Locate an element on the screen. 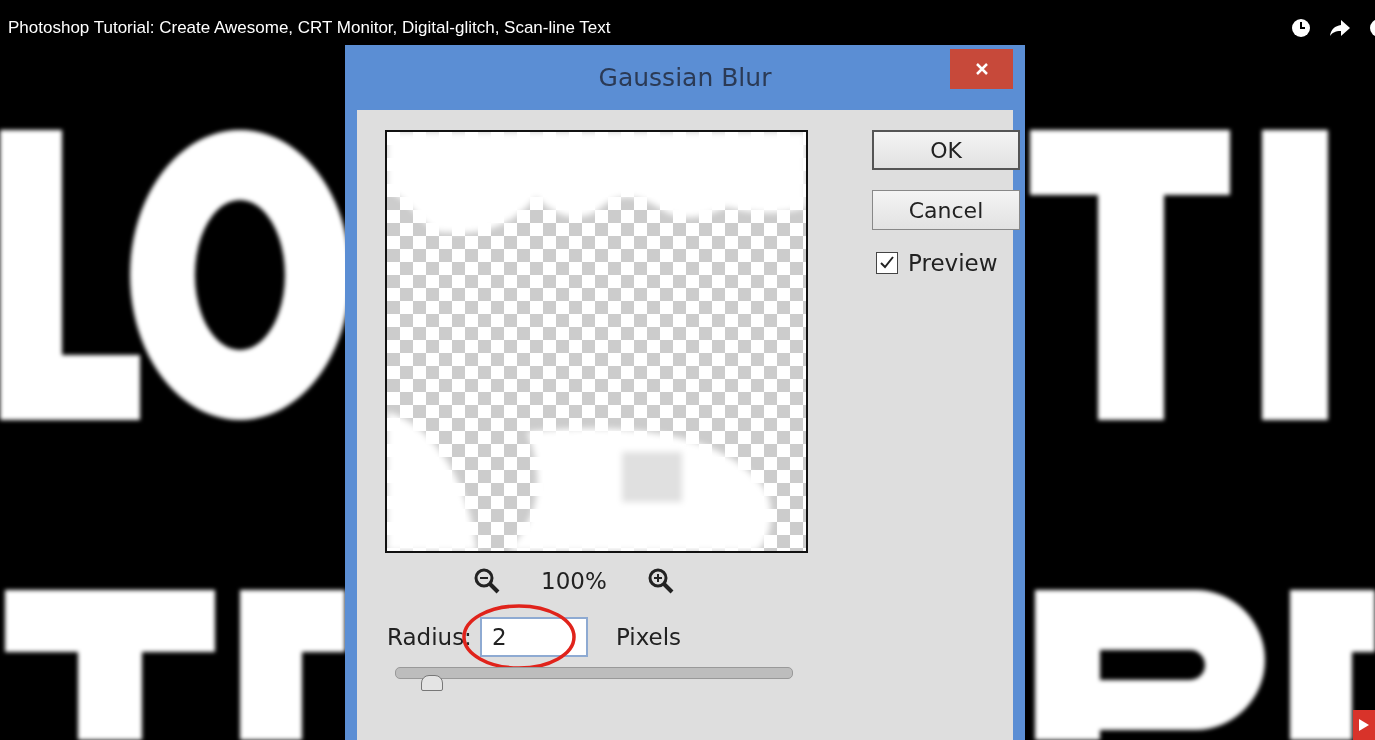 The width and height of the screenshot is (1375, 740). video-title: Photoshop Tutorial: Create Awesome, CRT Monitor, Digital-glitch, Scan-line Text is located at coordinates (309, 28).